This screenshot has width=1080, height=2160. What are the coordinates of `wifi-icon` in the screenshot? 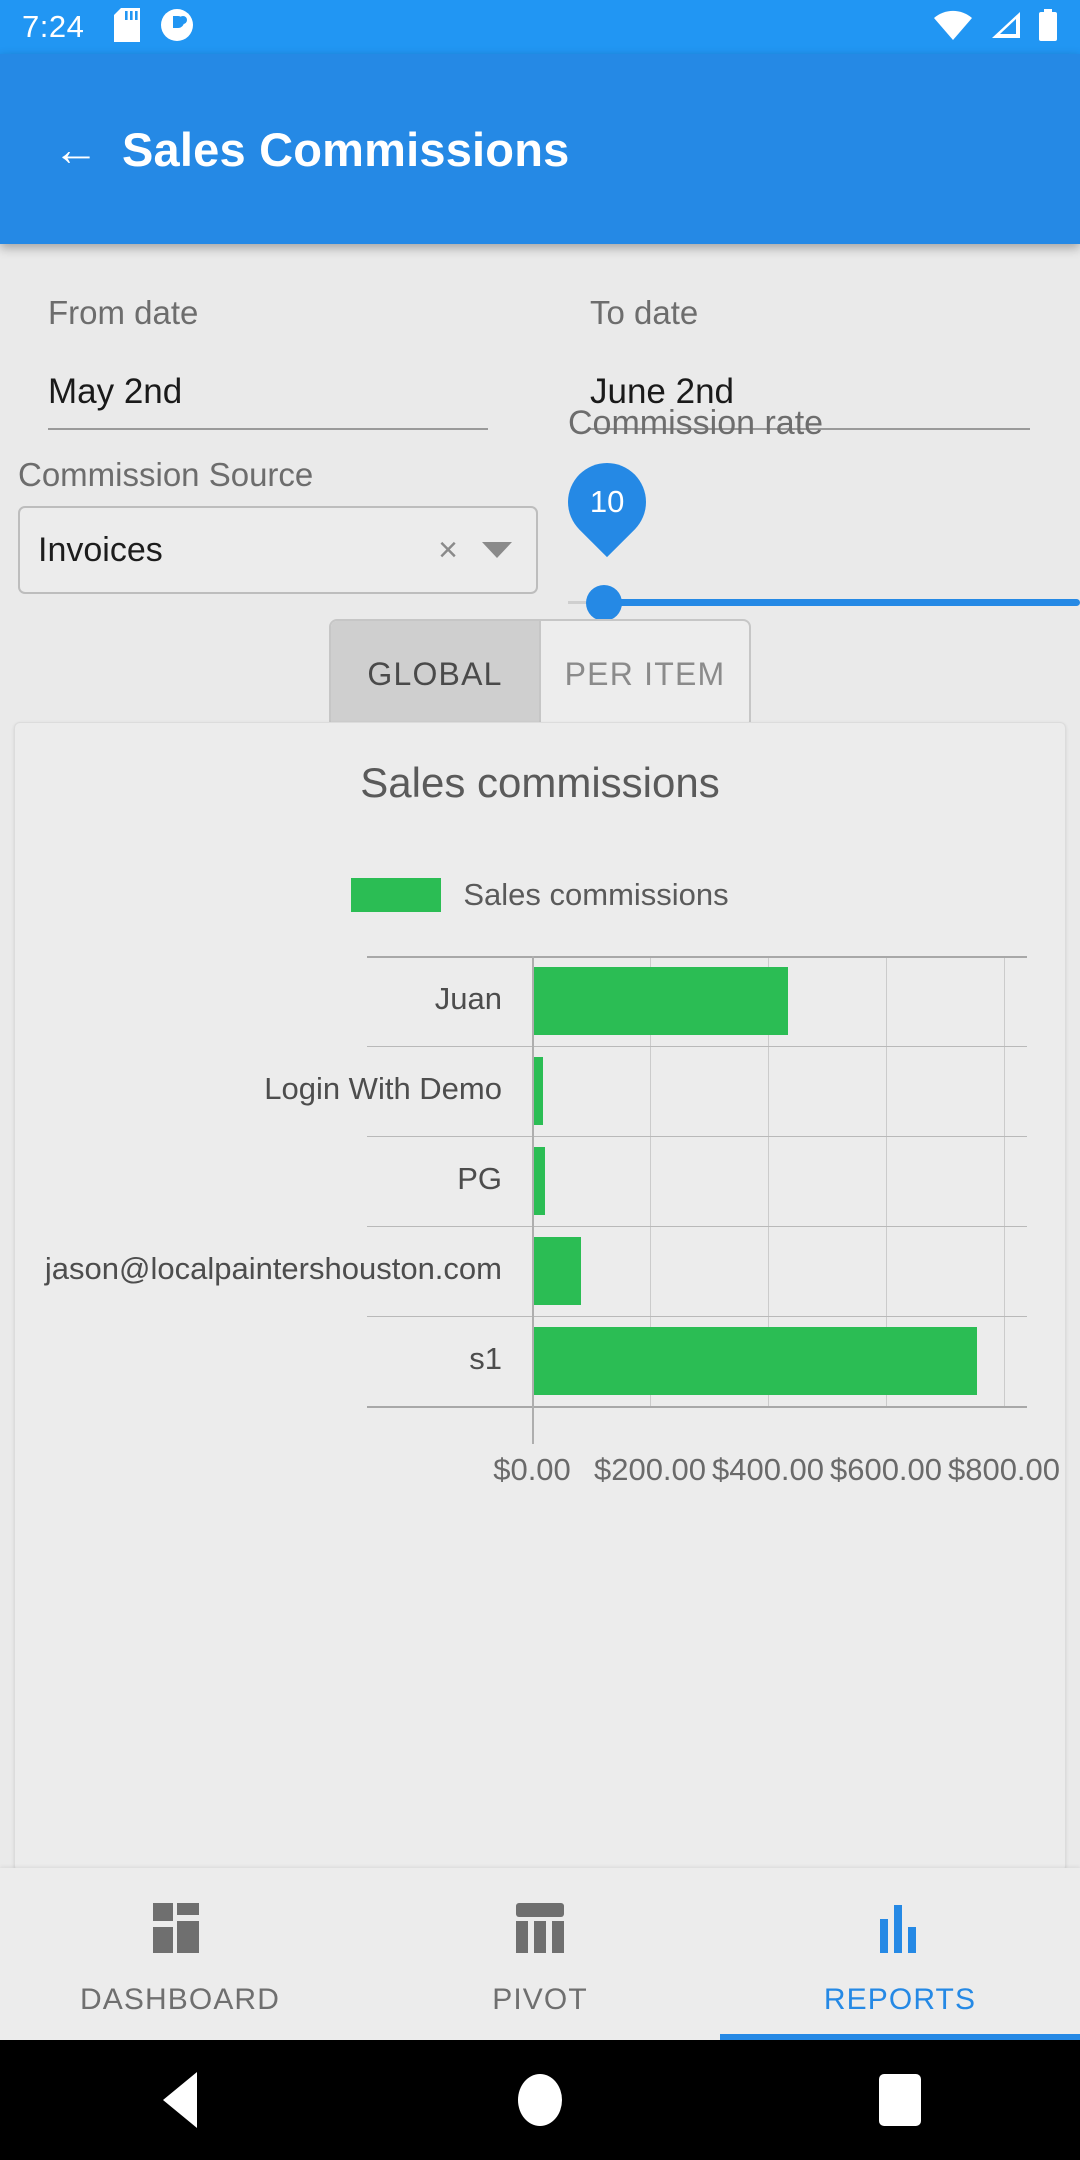 It's located at (953, 27).